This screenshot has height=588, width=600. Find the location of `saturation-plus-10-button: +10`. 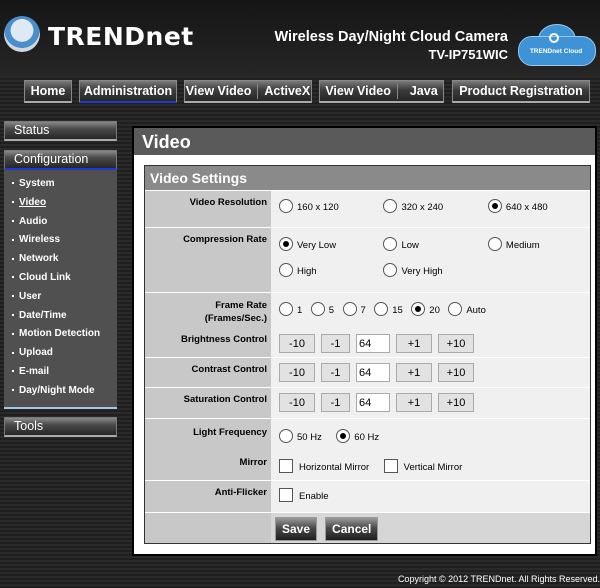

saturation-plus-10-button: +10 is located at coordinates (456, 402).